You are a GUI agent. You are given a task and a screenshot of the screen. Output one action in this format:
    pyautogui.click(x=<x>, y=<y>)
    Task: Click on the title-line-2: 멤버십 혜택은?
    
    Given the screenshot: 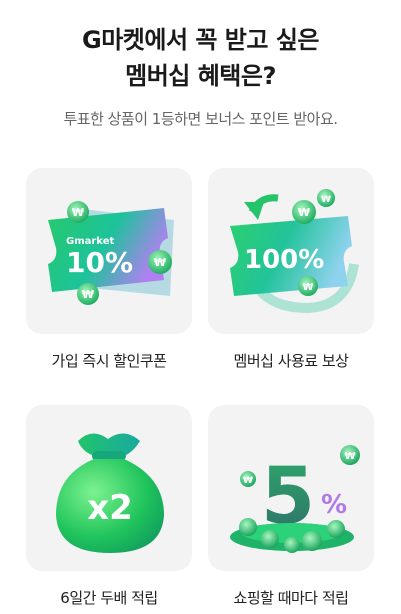 What is the action you would take?
    pyautogui.click(x=200, y=76)
    